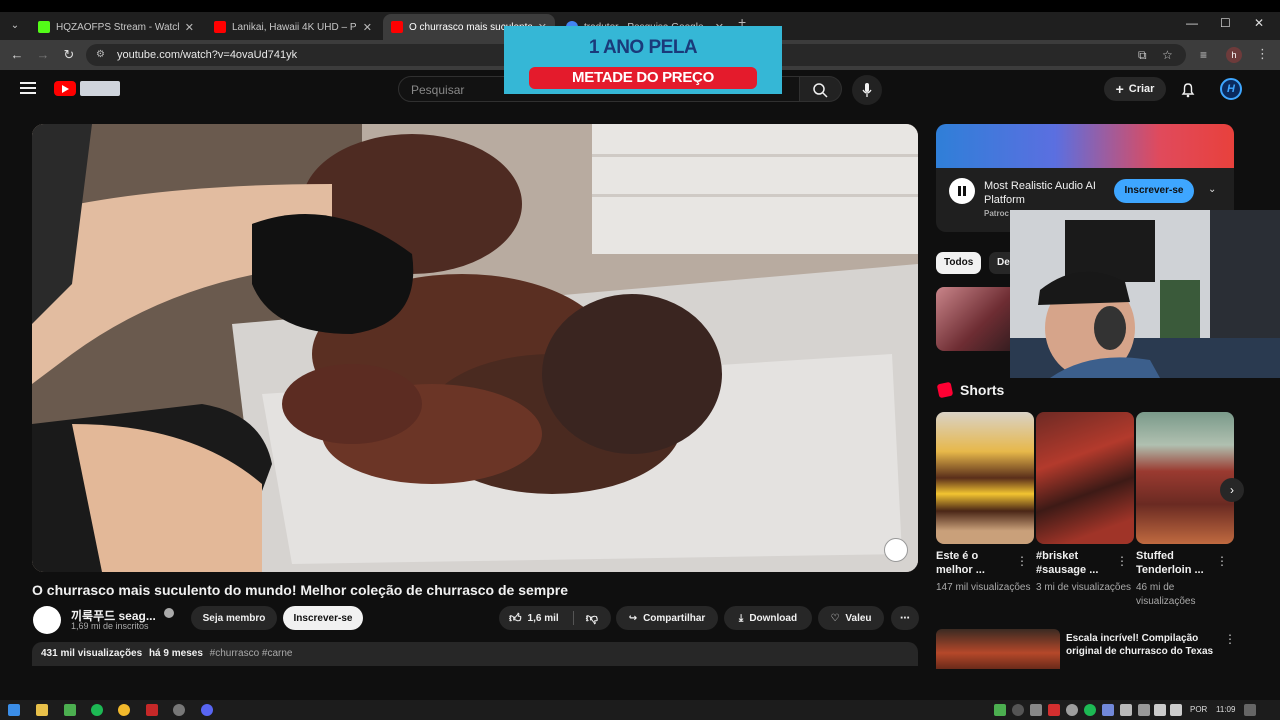 This screenshot has height=720, width=1280. I want to click on channel-watermark-icon, so click(896, 550).